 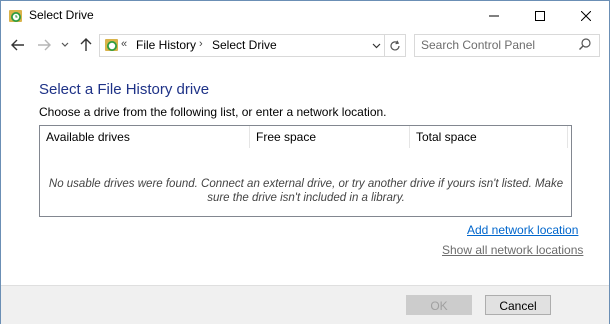 What do you see at coordinates (513, 250) in the screenshot?
I see `show-all-network-locations-link: Show all network locations` at bounding box center [513, 250].